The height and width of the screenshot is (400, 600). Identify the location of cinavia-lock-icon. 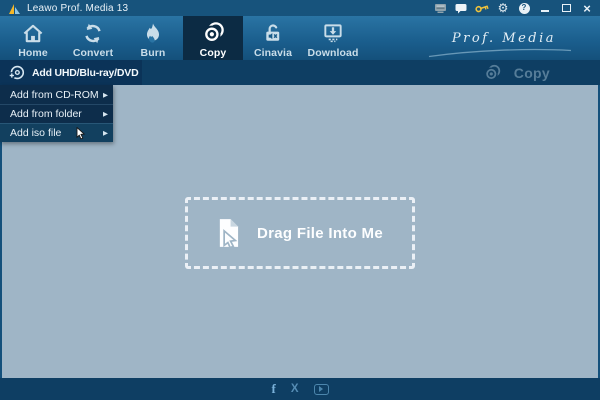
(273, 32).